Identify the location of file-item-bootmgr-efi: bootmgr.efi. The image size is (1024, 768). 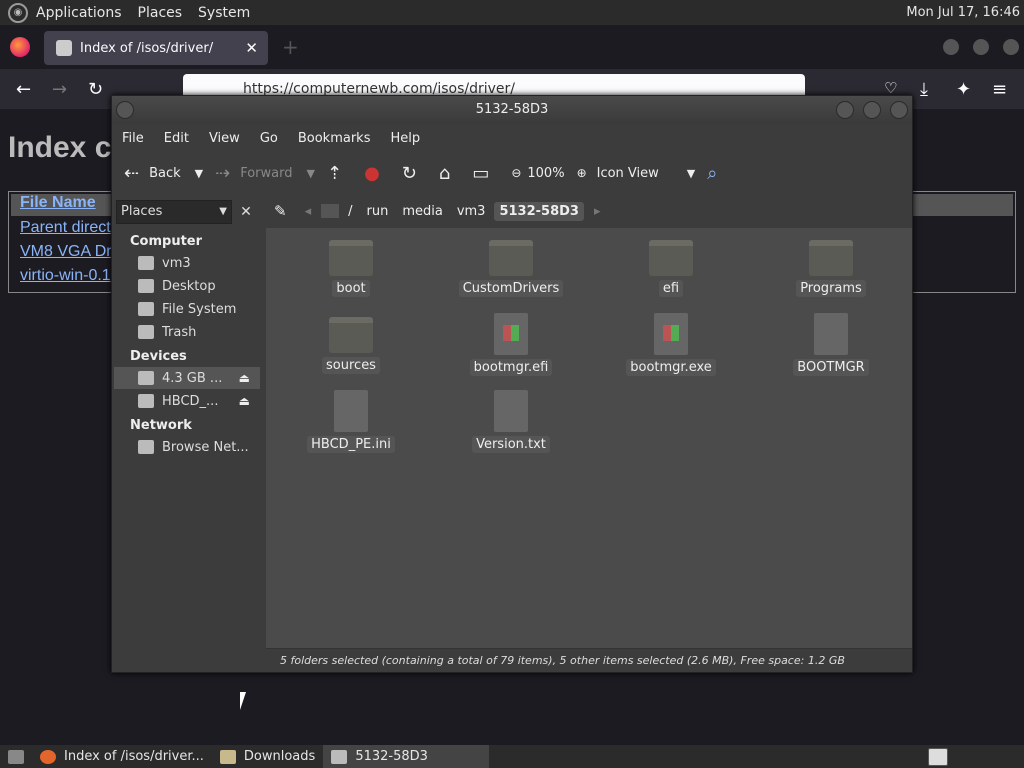
(511, 344).